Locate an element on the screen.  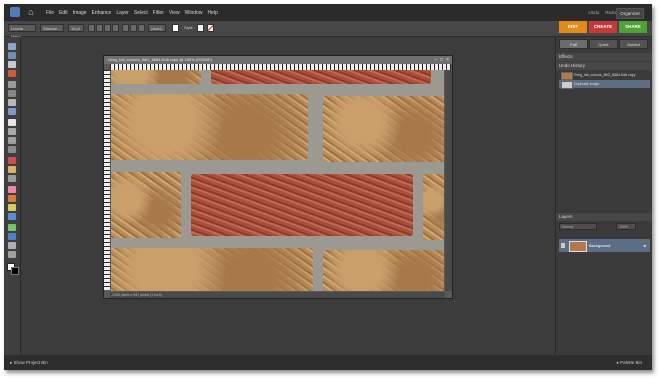
align-left-button is located at coordinates (125, 28).